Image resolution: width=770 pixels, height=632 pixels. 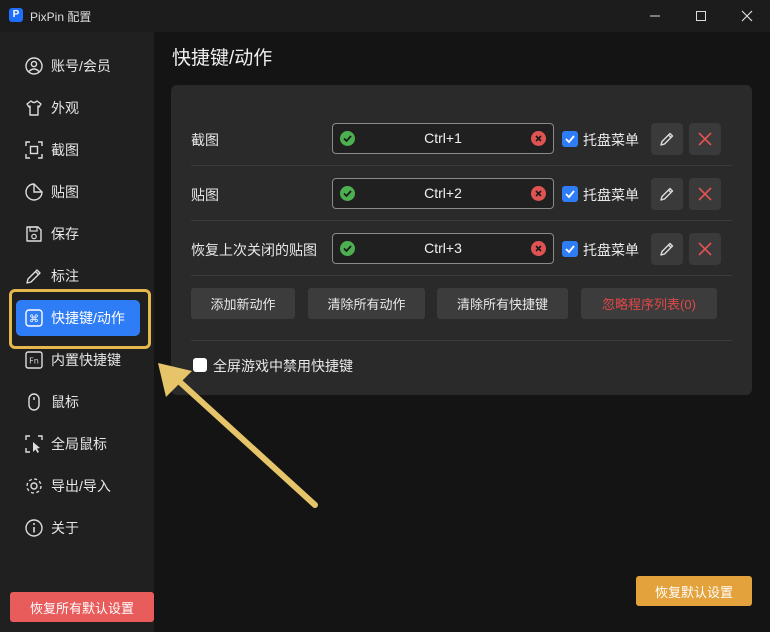 I want to click on app-logo-icon: P, so click(x=16, y=15).